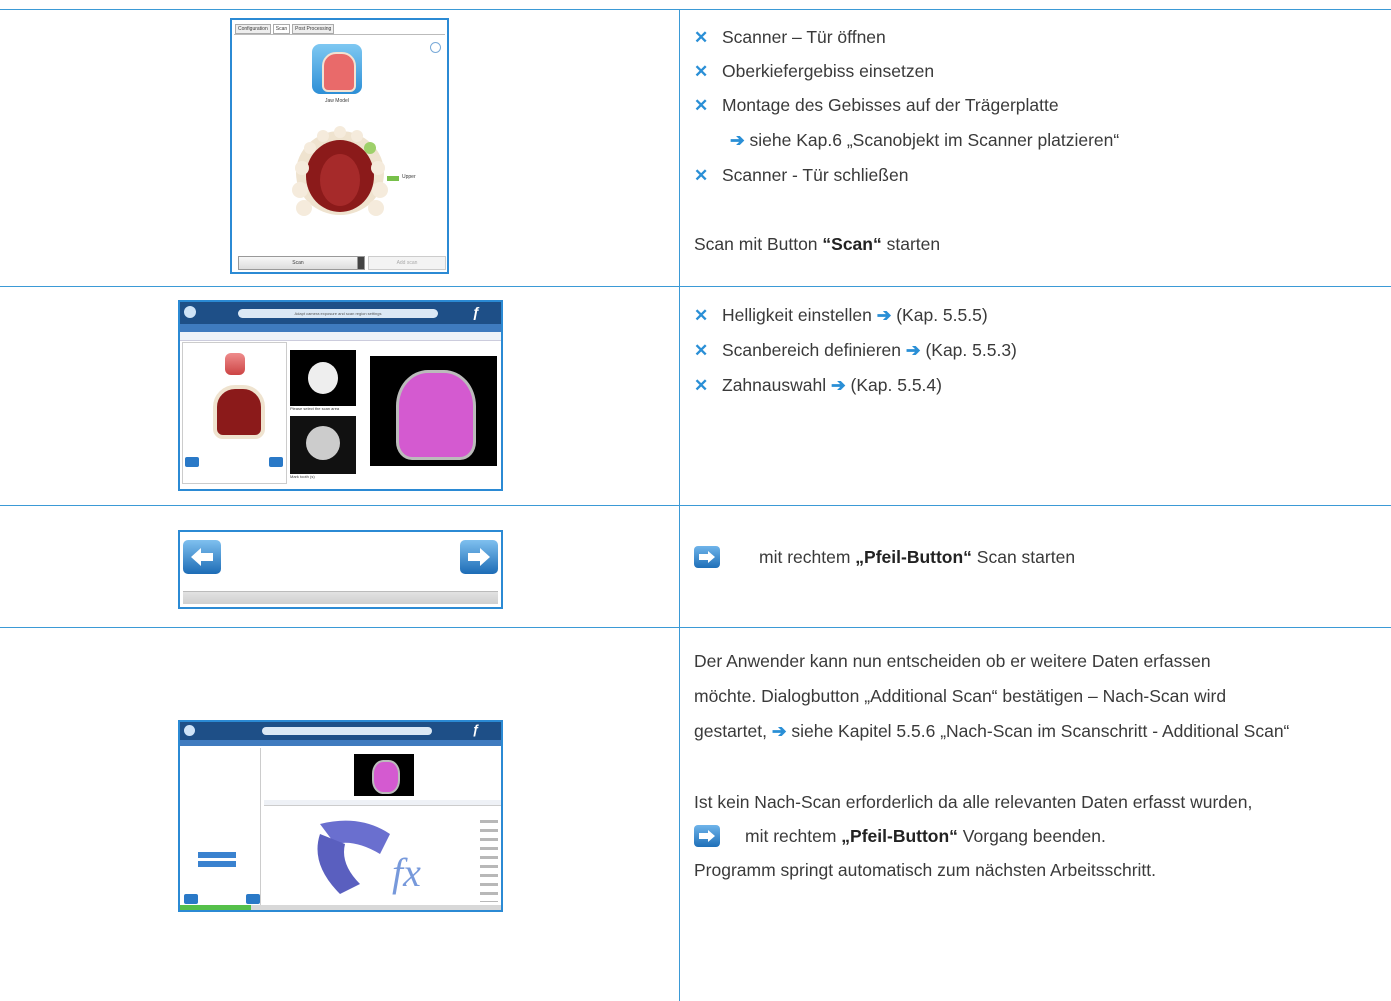  Describe the element at coordinates (217, 855) in the screenshot. I see `additional-scan-button` at that location.